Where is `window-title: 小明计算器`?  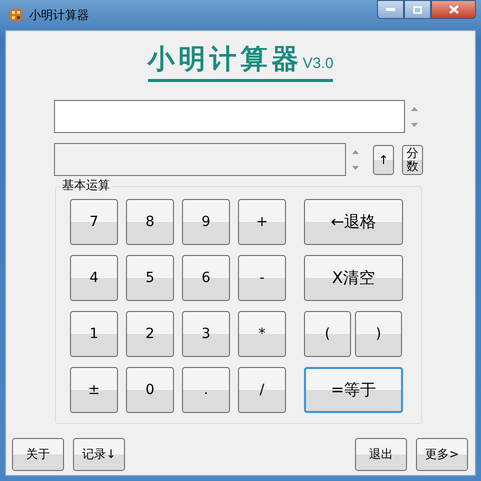
window-title: 小明计算器 is located at coordinates (59, 15).